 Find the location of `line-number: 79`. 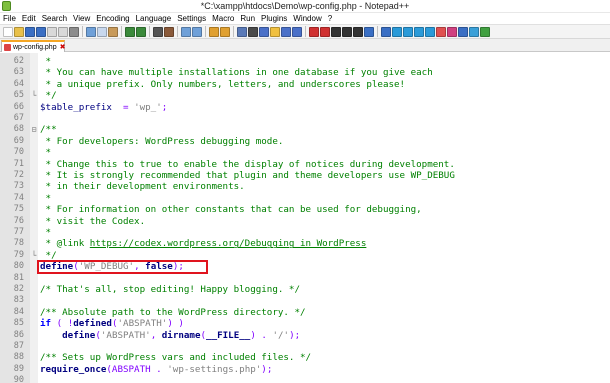

line-number: 79 is located at coordinates (18, 254).